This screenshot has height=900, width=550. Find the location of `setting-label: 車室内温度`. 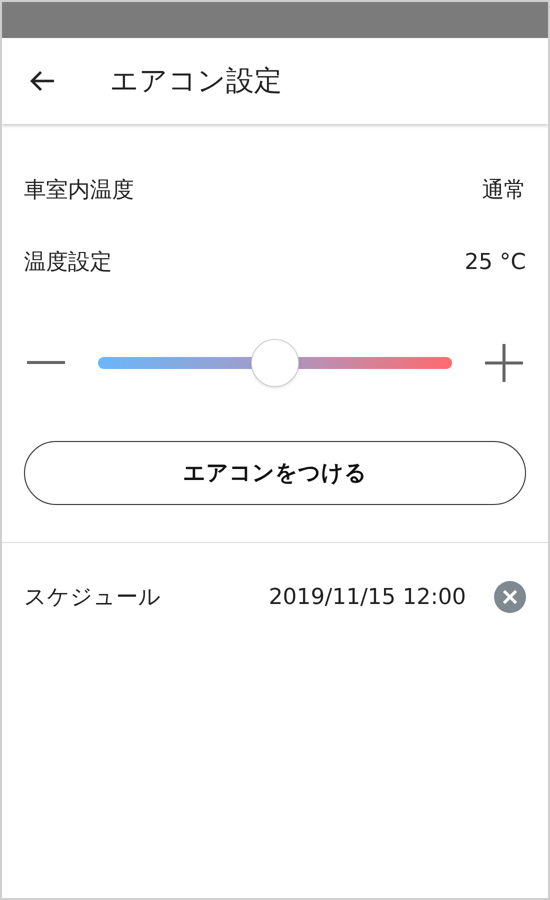

setting-label: 車室内温度 is located at coordinates (79, 190).